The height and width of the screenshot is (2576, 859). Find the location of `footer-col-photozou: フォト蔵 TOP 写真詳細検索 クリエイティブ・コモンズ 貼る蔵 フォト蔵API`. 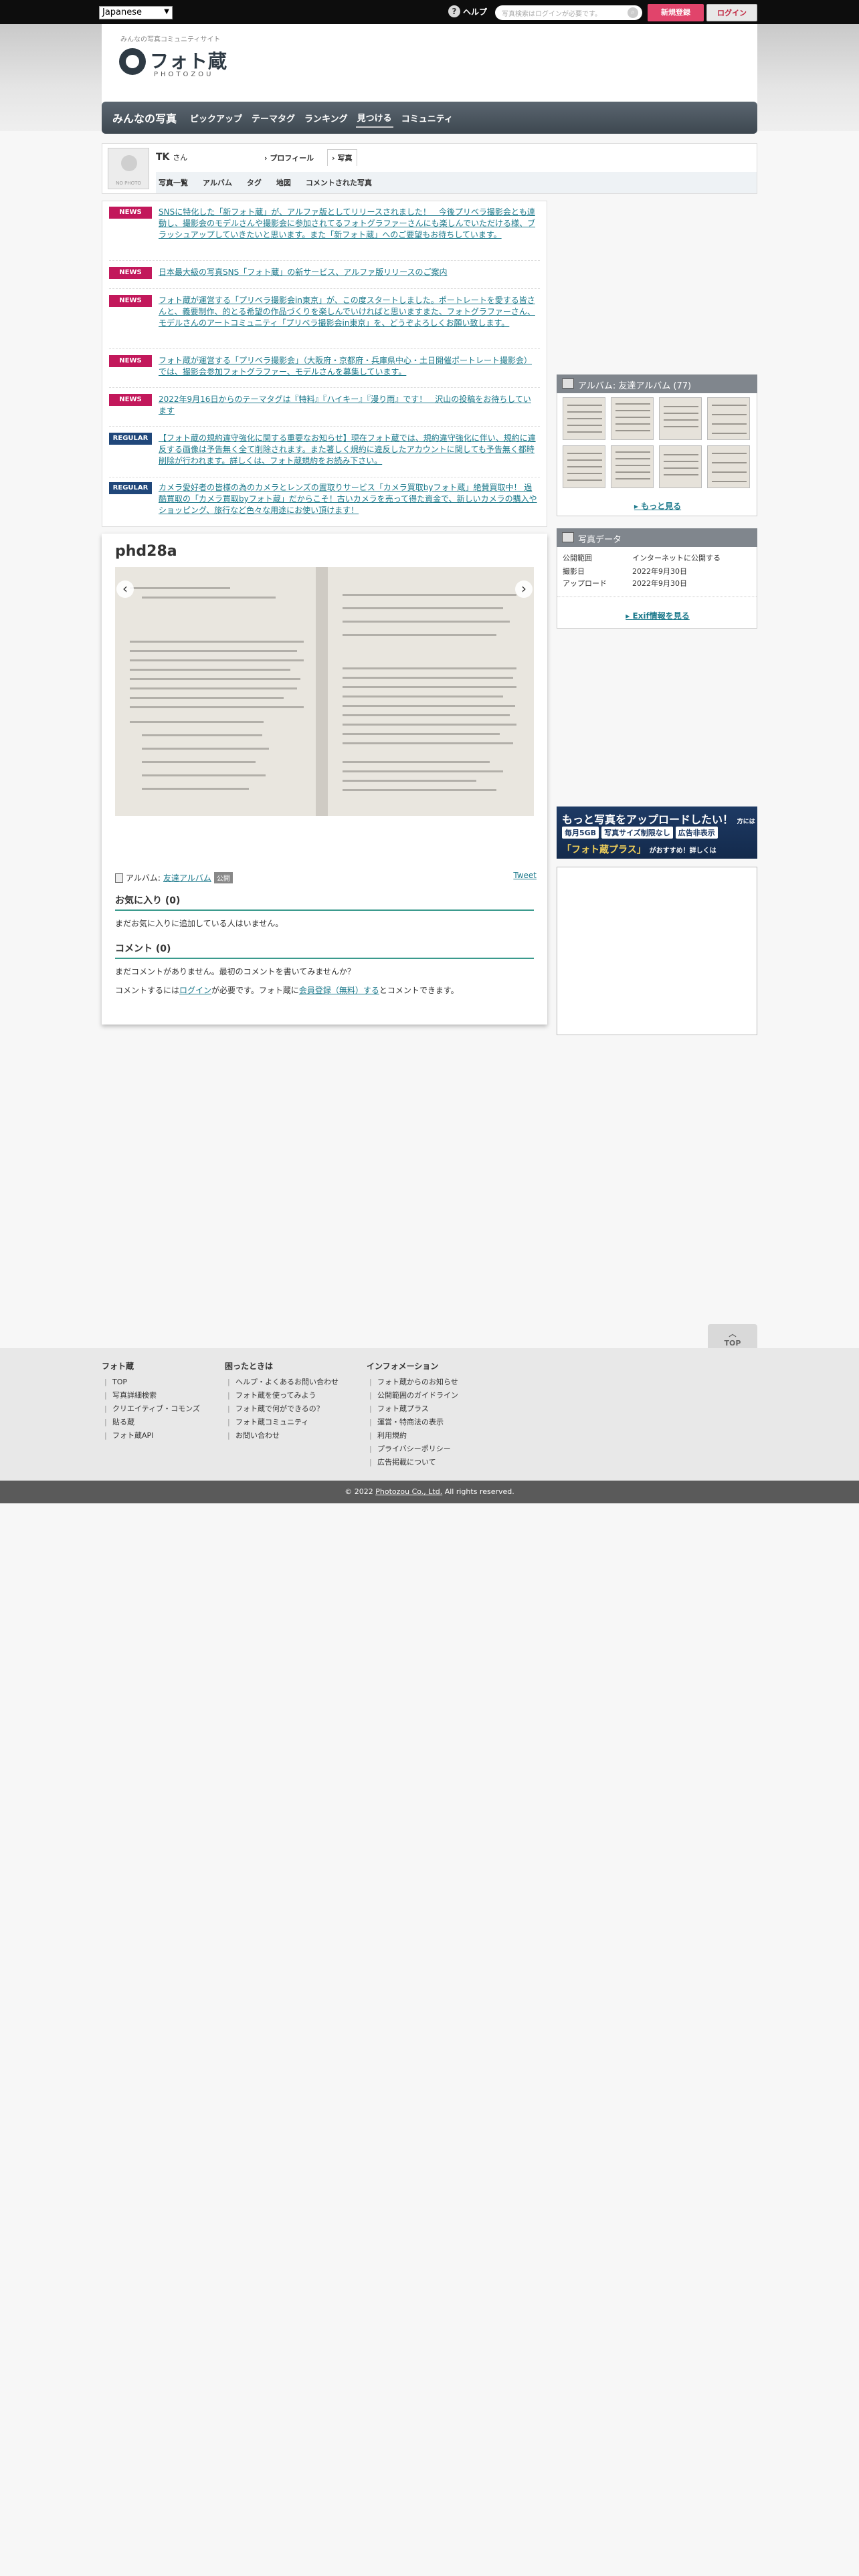

footer-col-photozou: フォト蔵 TOP 写真詳細検索 クリエイティブ・コモンズ 貼る蔵 フォト蔵API is located at coordinates (151, 1401).